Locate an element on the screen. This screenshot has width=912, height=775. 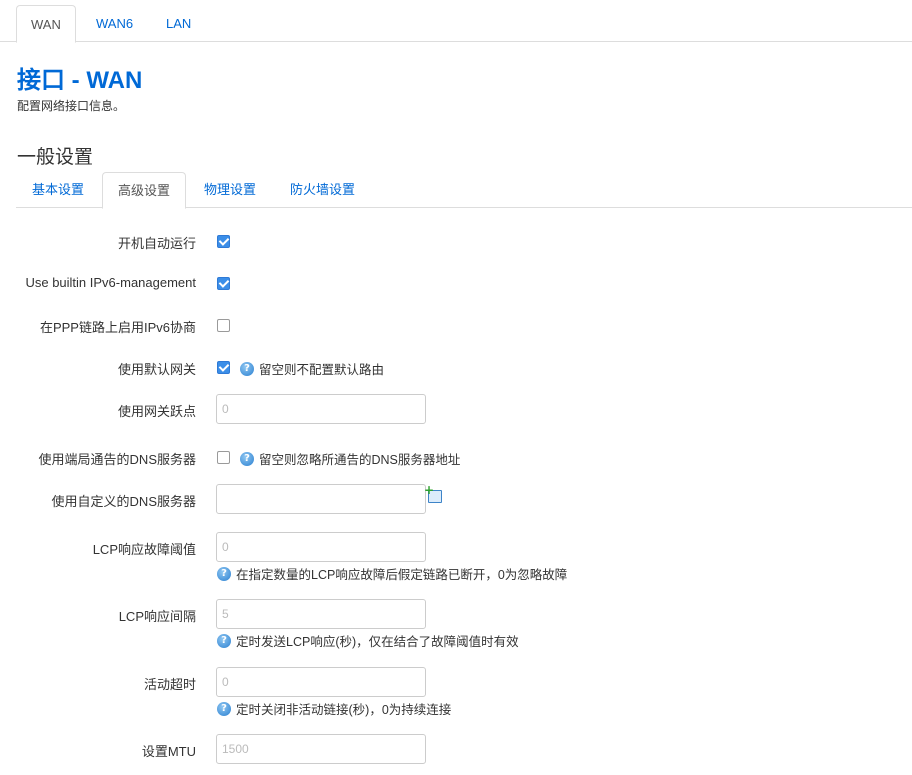
peer-dns-label: 使用端局通告的DNS服务器 is located at coordinates (117, 459).